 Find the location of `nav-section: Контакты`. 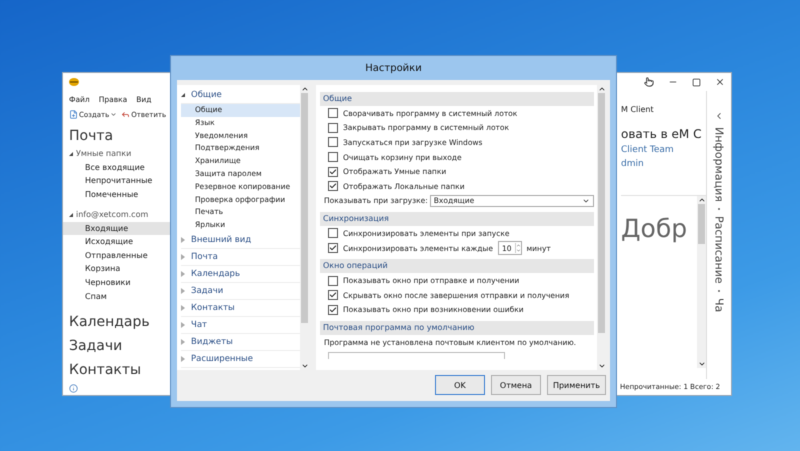

nav-section: Контакты is located at coordinates (120, 369).